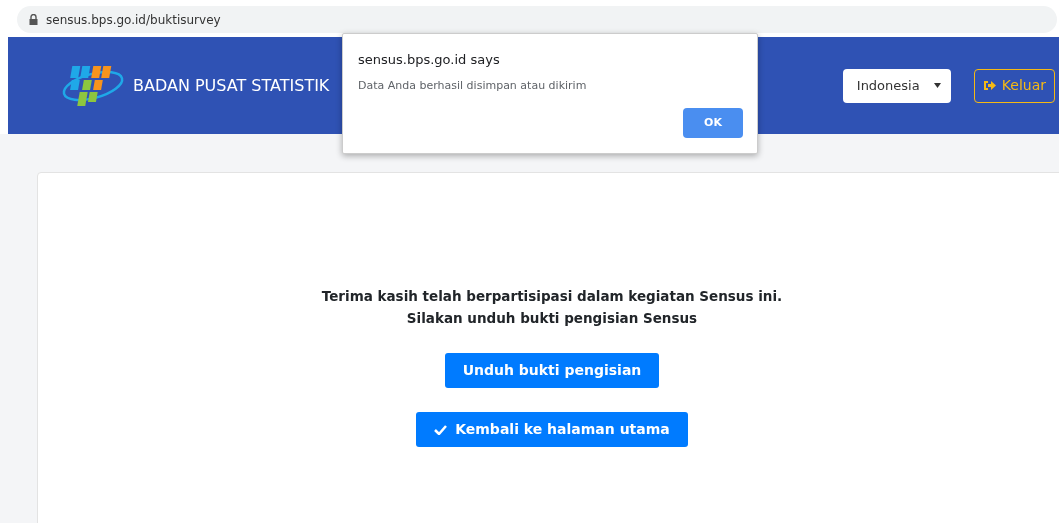 The width and height of the screenshot is (1059, 523). What do you see at coordinates (552, 318) in the screenshot?
I see `message-text: Silakan unduh bukti pengisian Sensus` at bounding box center [552, 318].